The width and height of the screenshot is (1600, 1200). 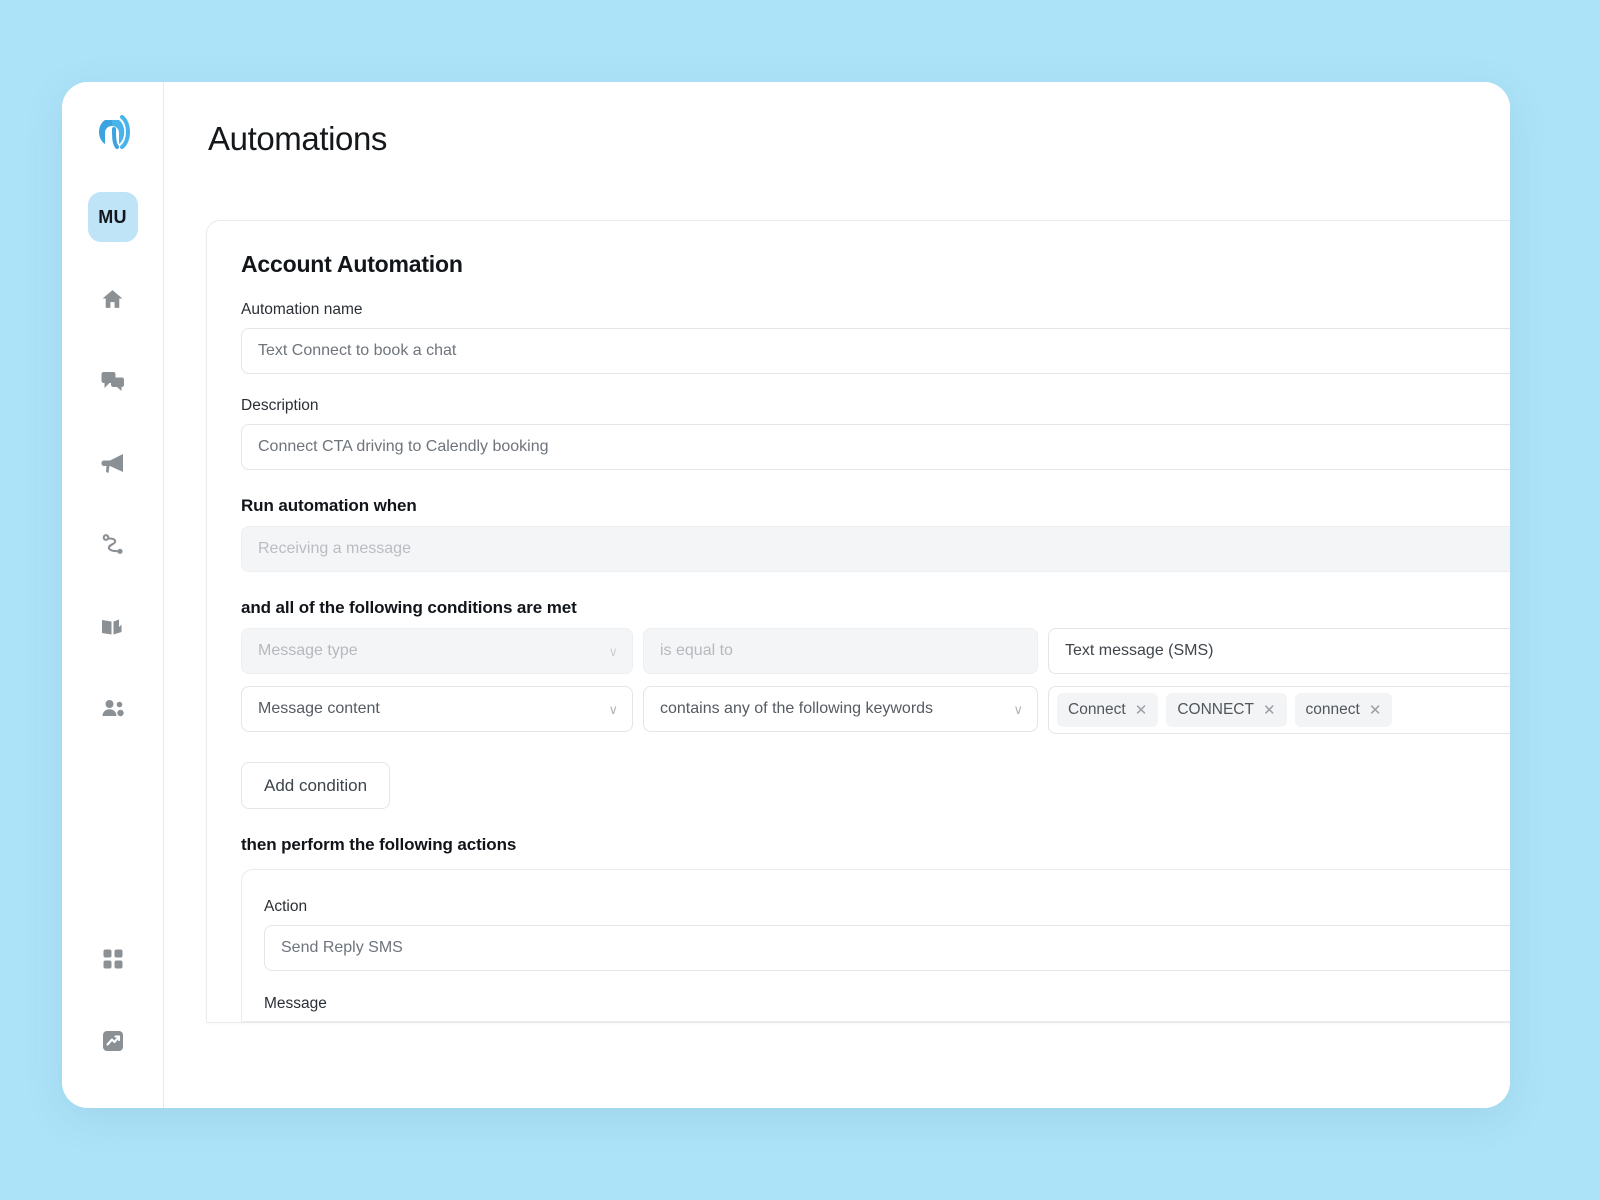 What do you see at coordinates (280, 405) in the screenshot?
I see `description-label: Description` at bounding box center [280, 405].